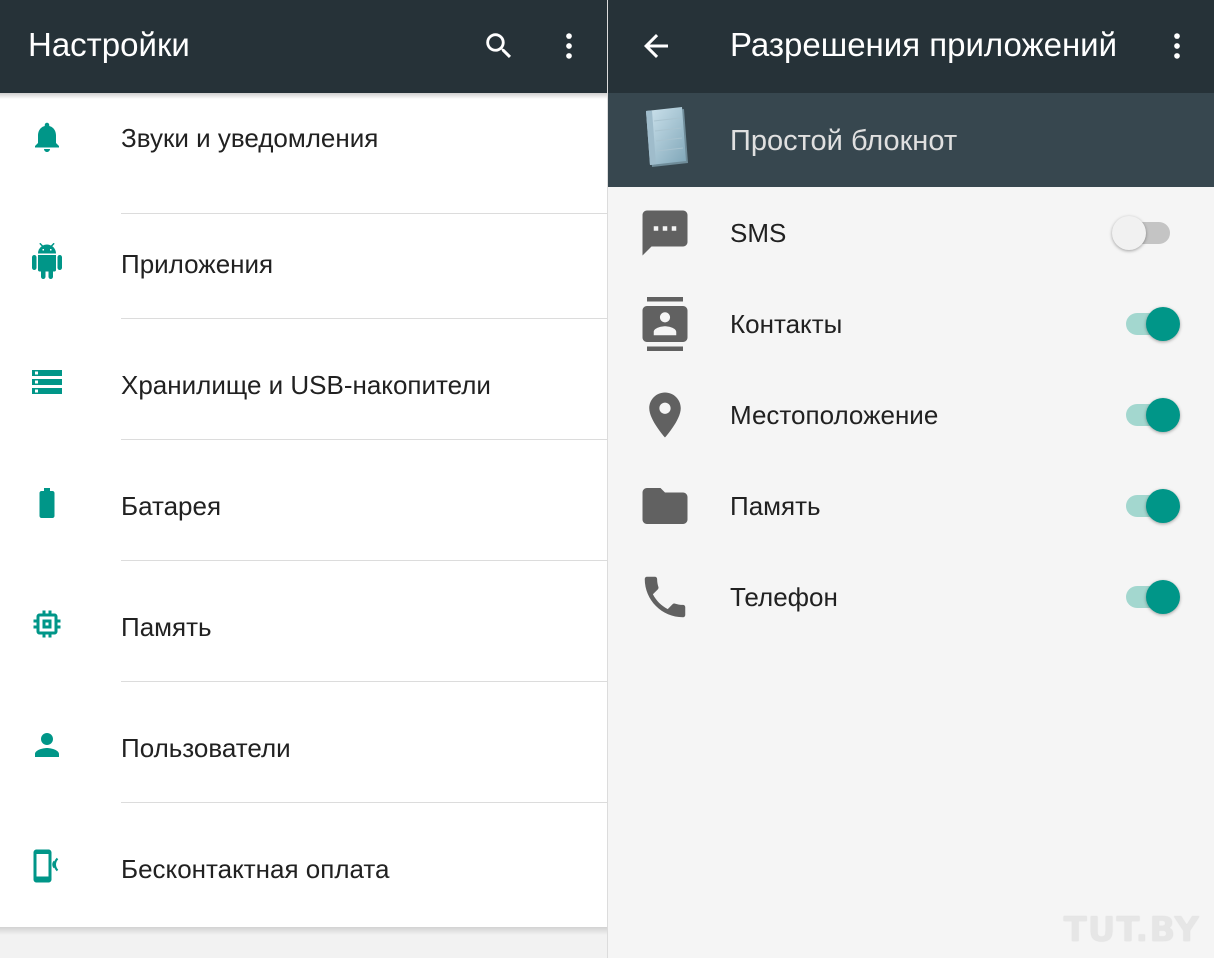 The width and height of the screenshot is (1214, 958). I want to click on app-bar-shadow, so click(303, 96).